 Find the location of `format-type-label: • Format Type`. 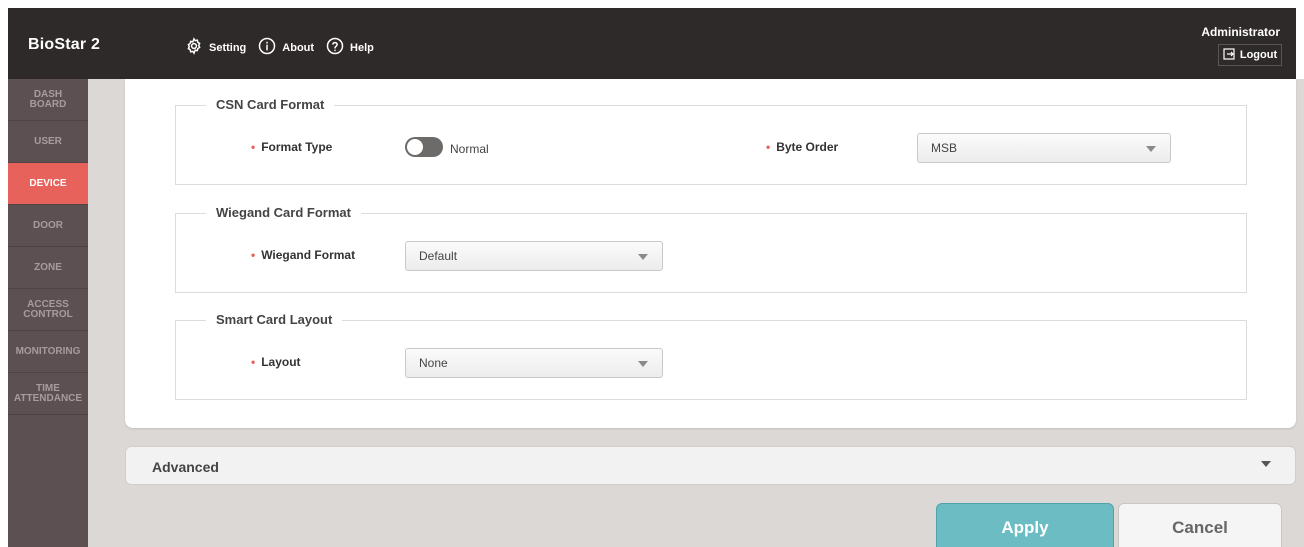

format-type-label: • Format Type is located at coordinates (291, 147).